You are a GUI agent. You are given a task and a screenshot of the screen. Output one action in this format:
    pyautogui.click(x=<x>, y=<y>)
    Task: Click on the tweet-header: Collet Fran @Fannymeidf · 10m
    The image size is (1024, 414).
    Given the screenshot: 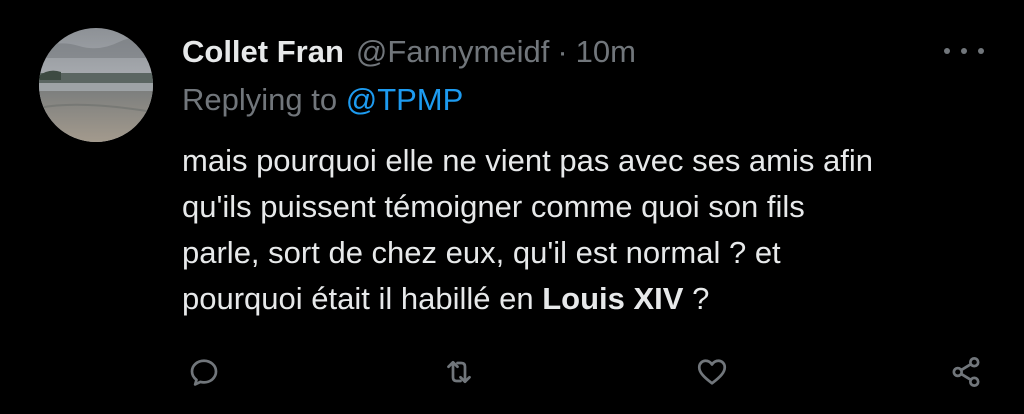 What is the action you would take?
    pyautogui.click(x=409, y=52)
    